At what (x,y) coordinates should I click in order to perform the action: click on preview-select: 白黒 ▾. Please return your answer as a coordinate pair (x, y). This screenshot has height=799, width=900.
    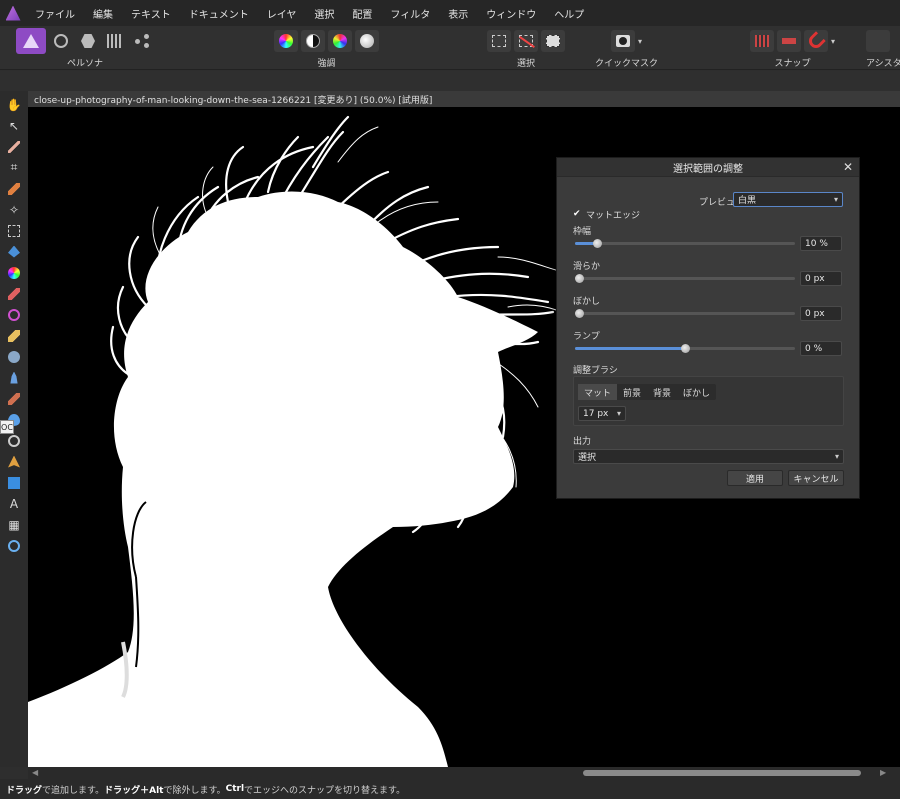
    Looking at the image, I should click on (788, 199).